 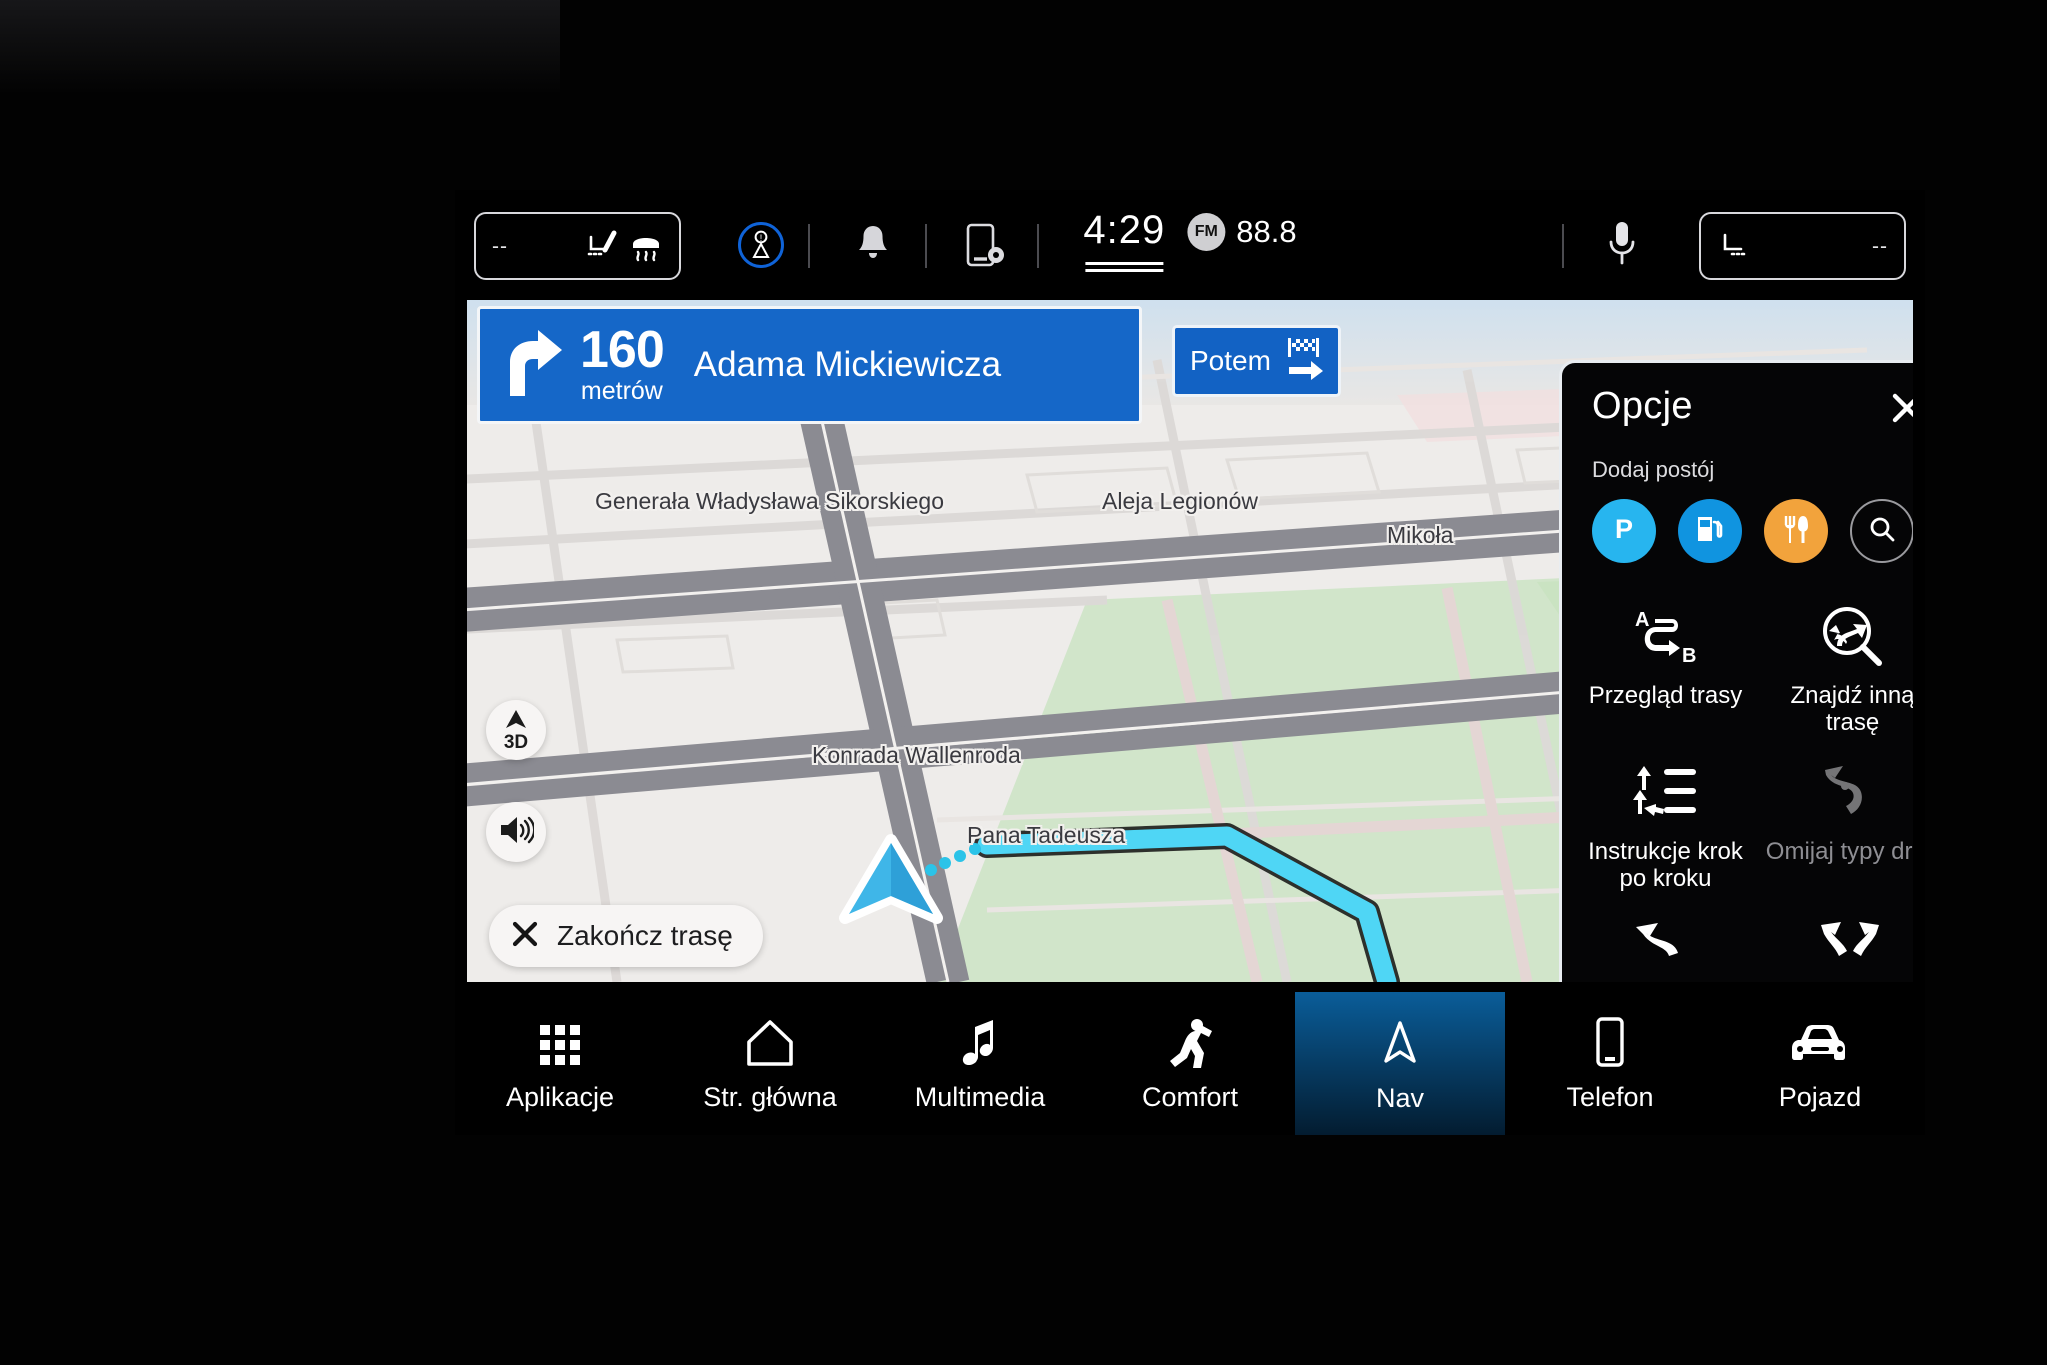 What do you see at coordinates (516, 721) in the screenshot?
I see `navigation-arrow-icon` at bounding box center [516, 721].